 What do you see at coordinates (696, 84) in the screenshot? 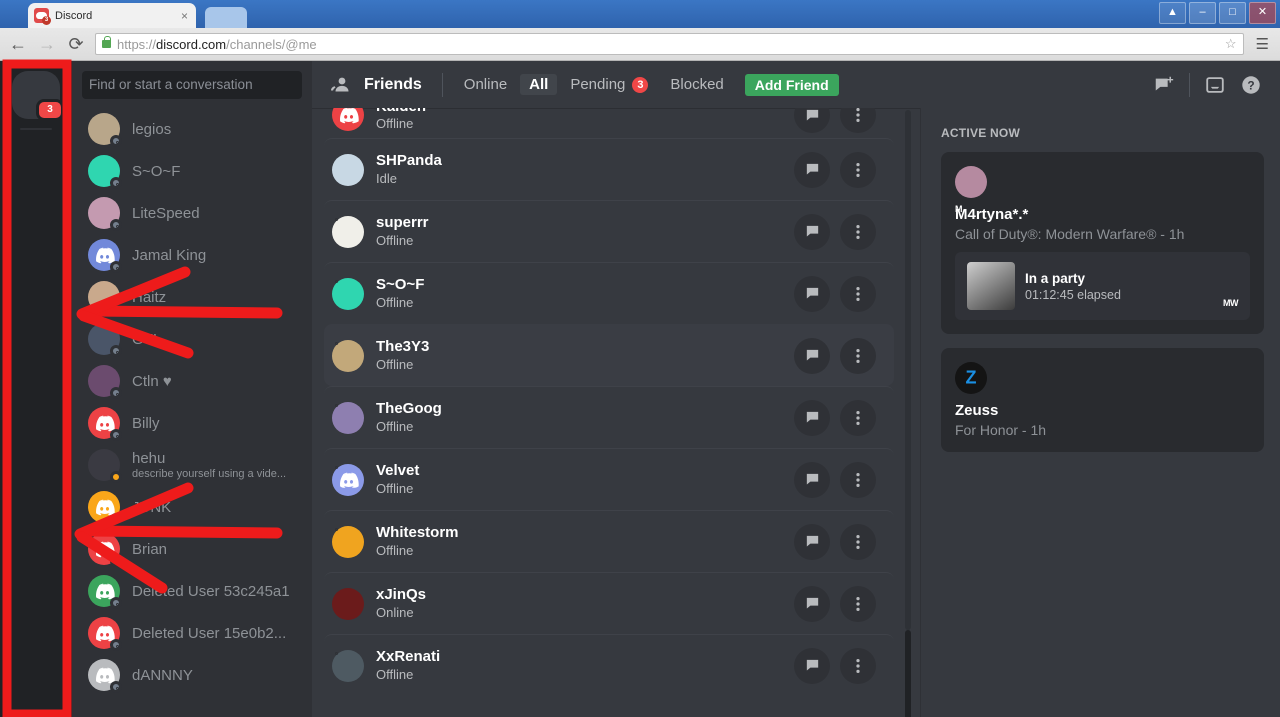
I see `tab-blocked: Blocked` at bounding box center [696, 84].